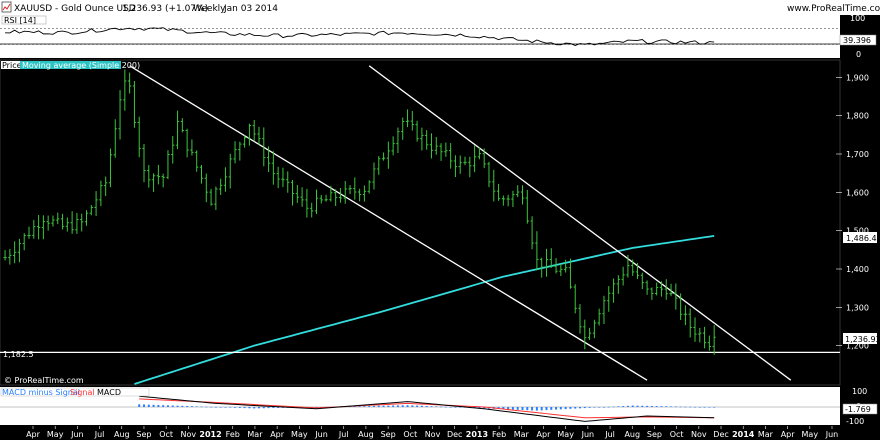 The height and width of the screenshot is (440, 880). What do you see at coordinates (41, 392) in the screenshot?
I see `macd-legend-hist: MACD minus Signal` at bounding box center [41, 392].